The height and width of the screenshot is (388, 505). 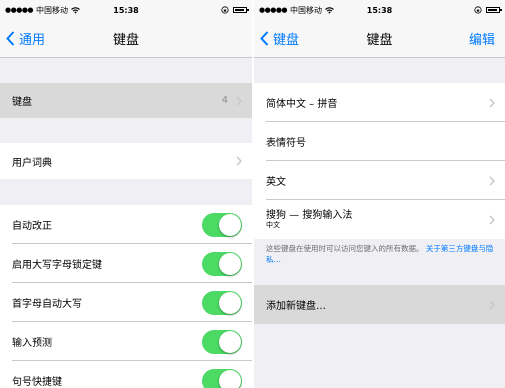 What do you see at coordinates (126, 302) in the screenshot?
I see `toggle-row-auto-capitalization: 首字母自动大写` at bounding box center [126, 302].